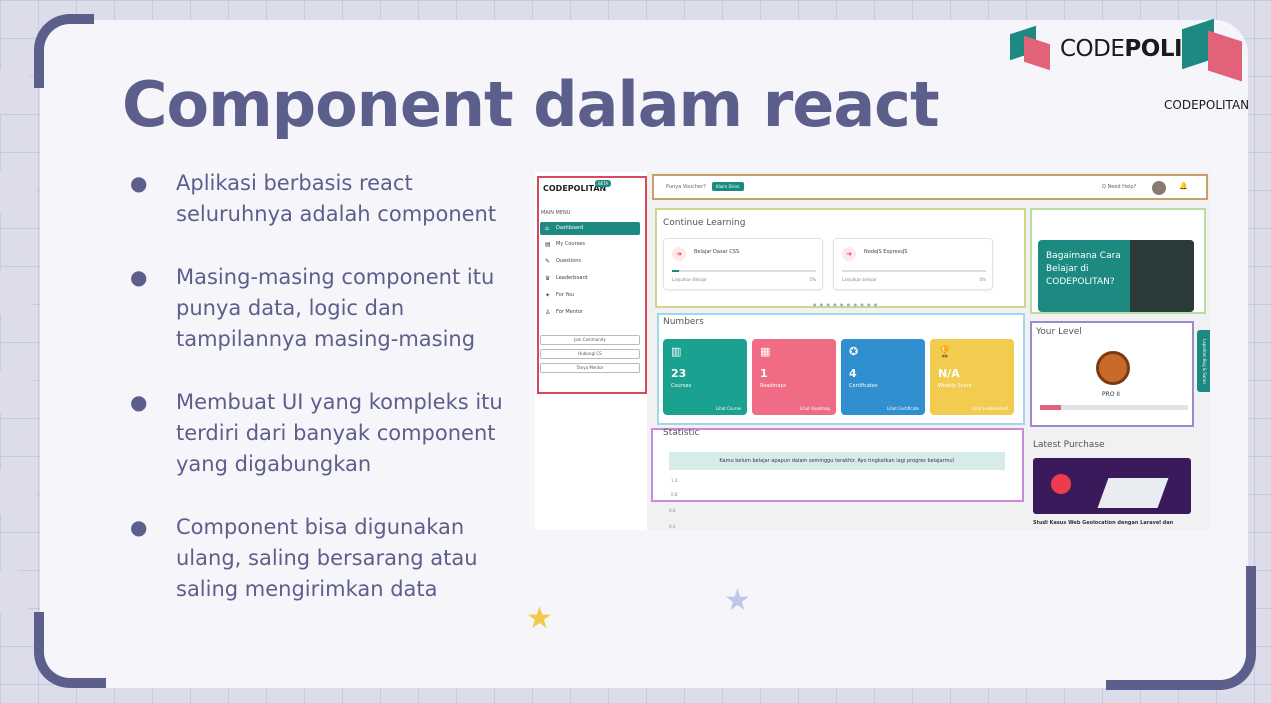  Describe the element at coordinates (548, 244) in the screenshot. I see `sidebar-item-icon: ▤` at that location.